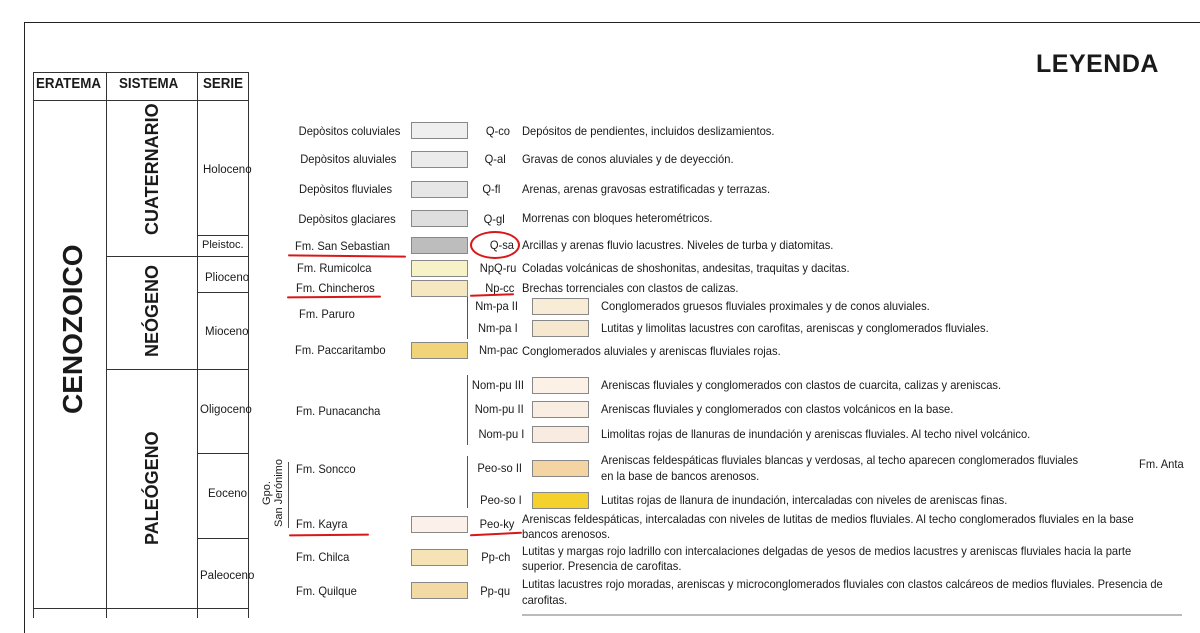 This screenshot has width=1200, height=633. What do you see at coordinates (340, 350) in the screenshot?
I see `unit-name: Fm. Paccaritambo` at bounding box center [340, 350].